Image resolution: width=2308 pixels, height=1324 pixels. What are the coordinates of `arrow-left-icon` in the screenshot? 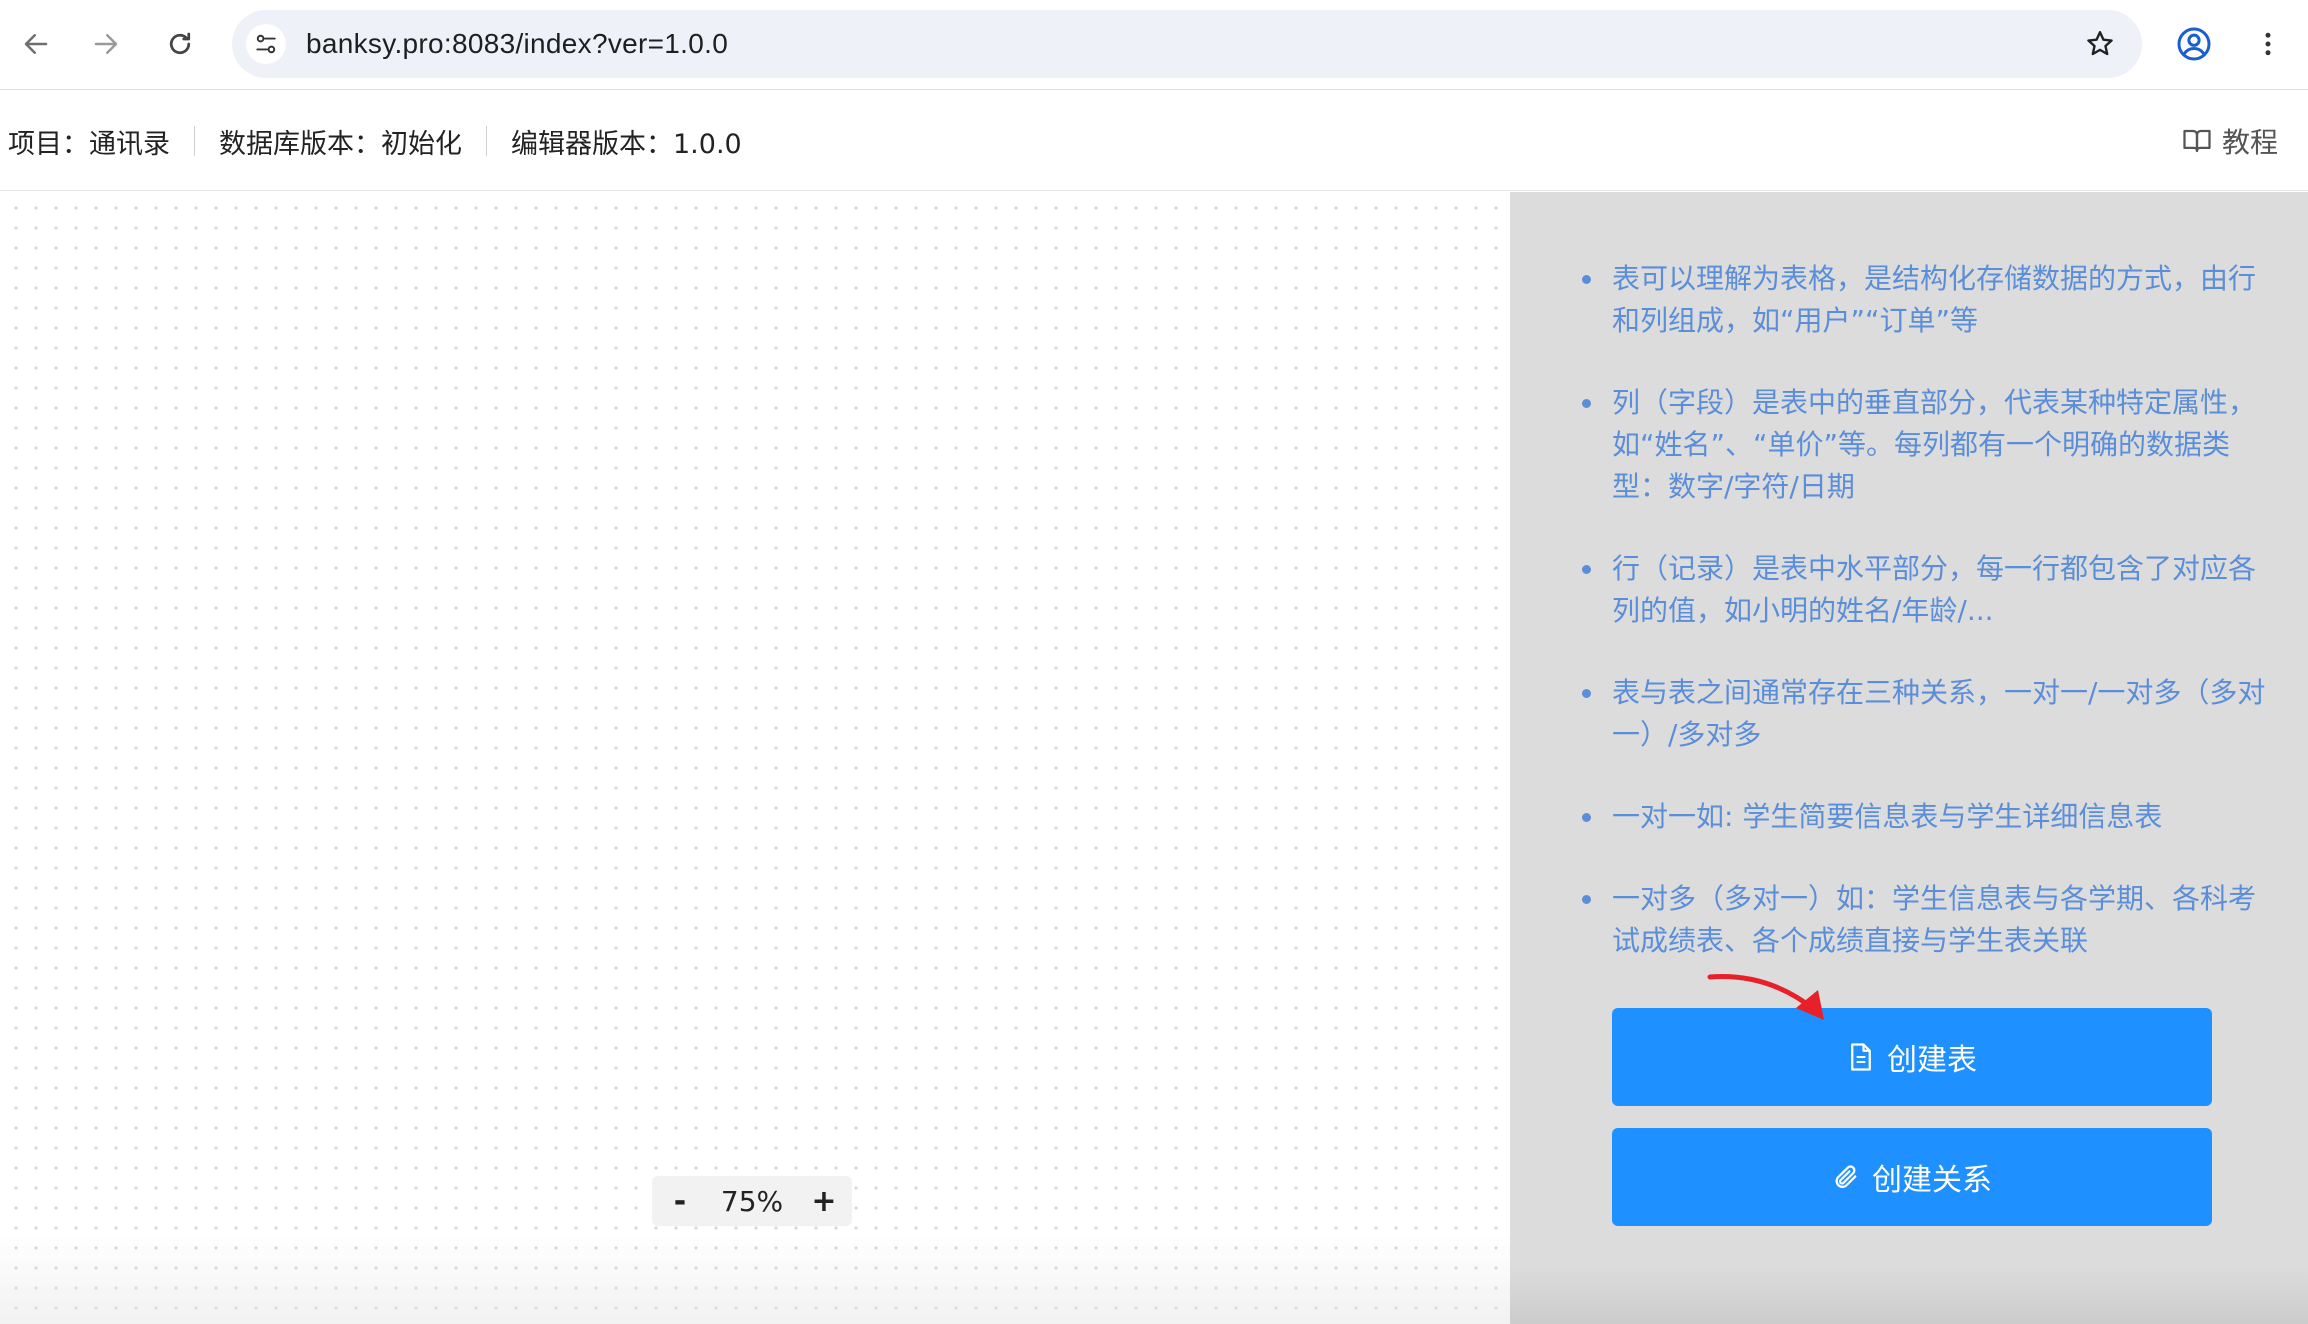 It's located at (36, 44).